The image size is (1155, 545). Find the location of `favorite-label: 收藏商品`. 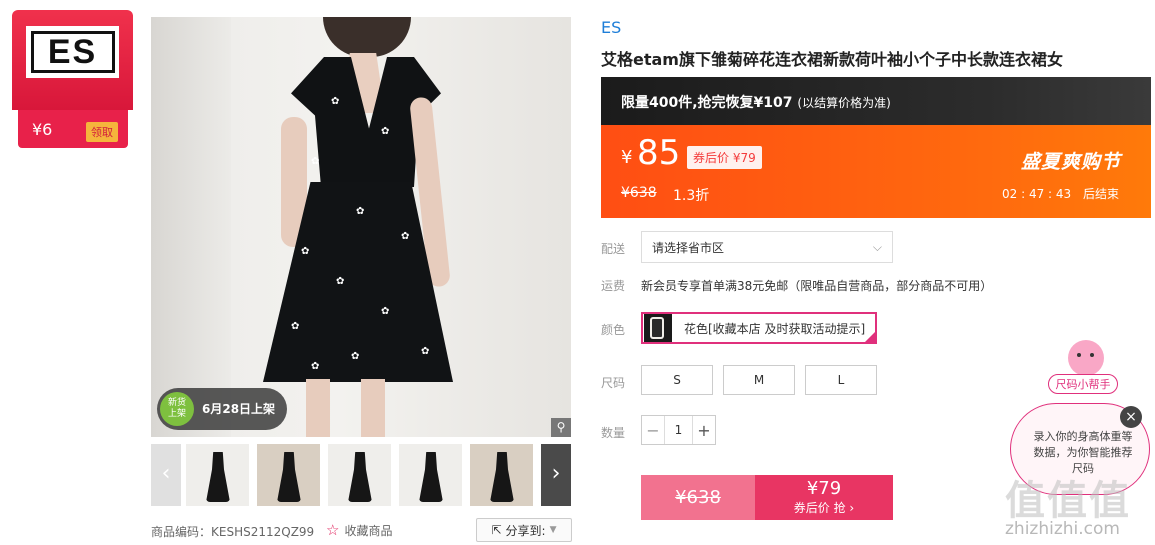

favorite-label: 收藏商品 is located at coordinates (368, 530).